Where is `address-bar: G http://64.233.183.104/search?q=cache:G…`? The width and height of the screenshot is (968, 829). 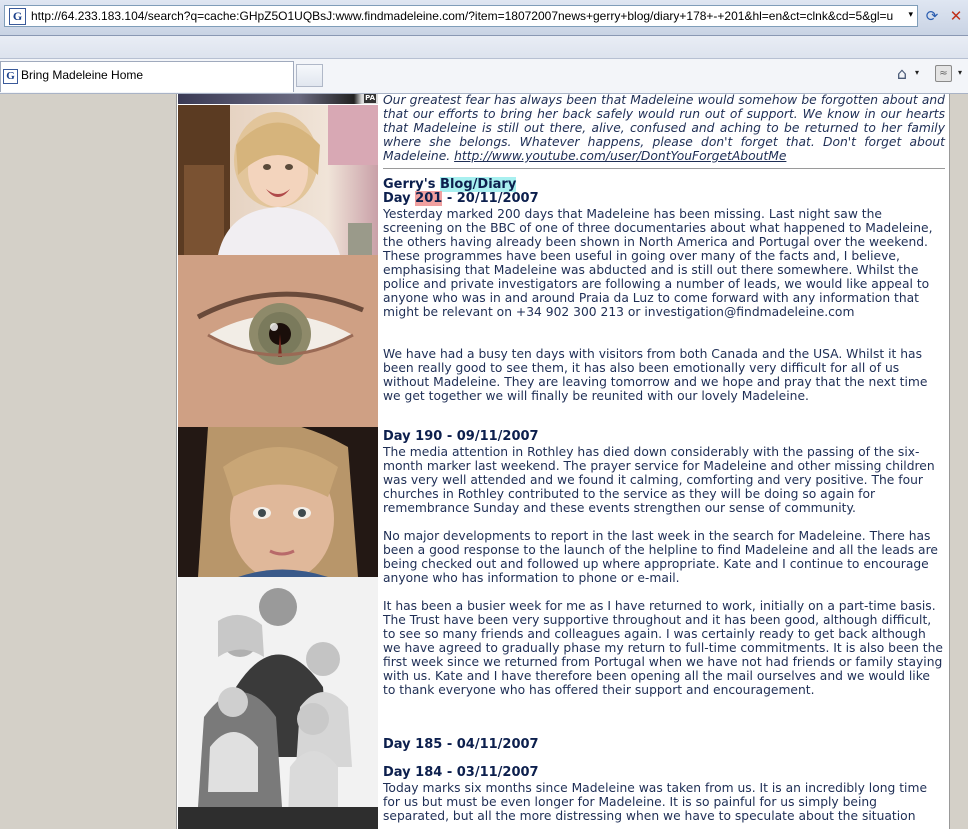
address-bar: G http://64.233.183.104/search?q=cache:G… is located at coordinates (484, 18).